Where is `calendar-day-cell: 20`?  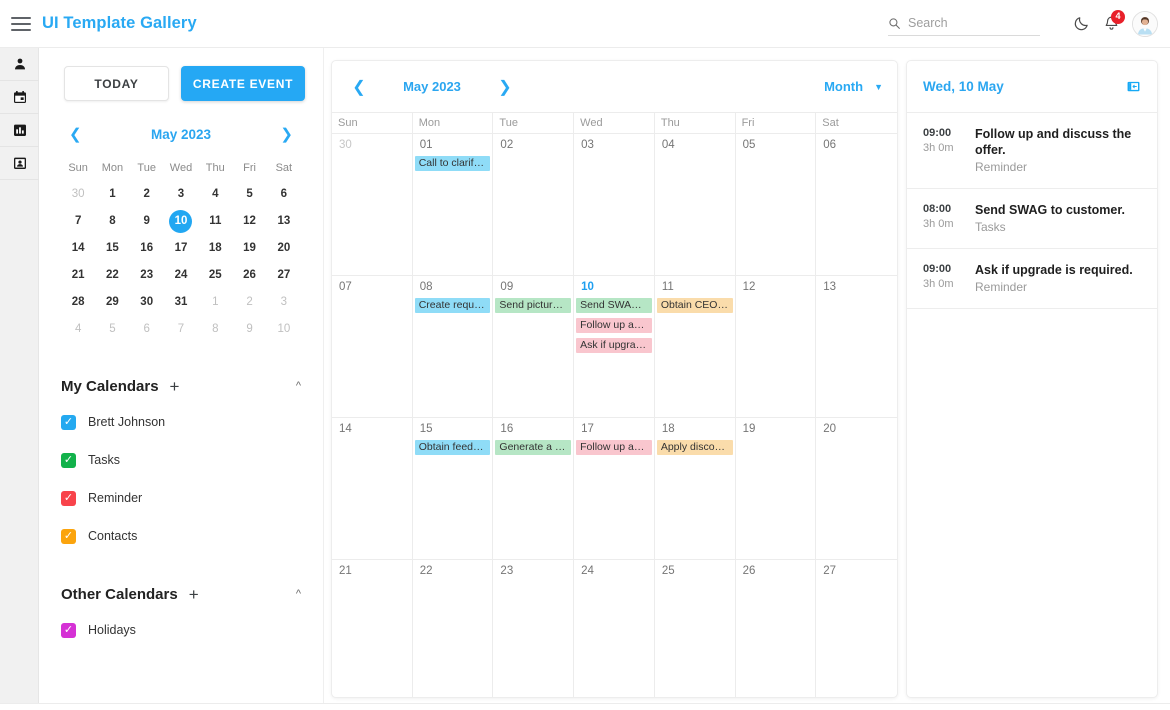
calendar-day-cell: 20 is located at coordinates (856, 489).